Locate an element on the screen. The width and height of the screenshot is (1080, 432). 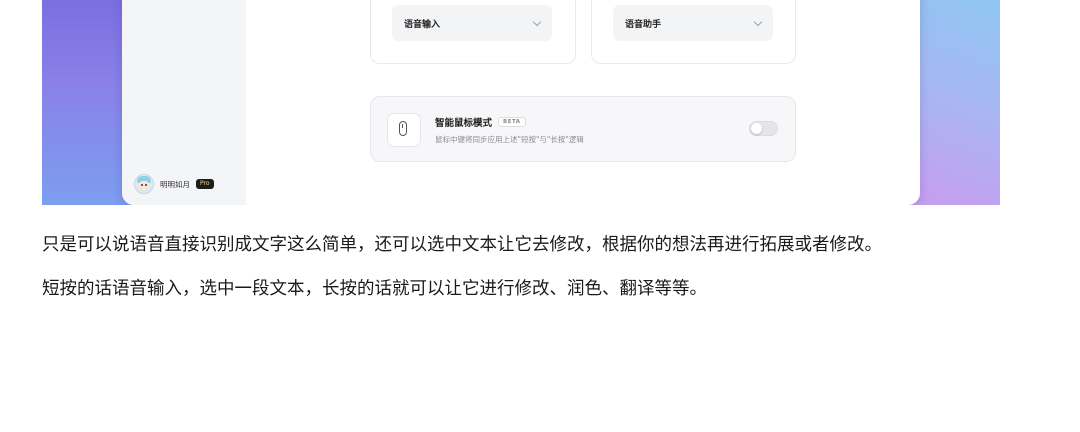
voice-input-select: 语音输入 is located at coordinates (472, 23).